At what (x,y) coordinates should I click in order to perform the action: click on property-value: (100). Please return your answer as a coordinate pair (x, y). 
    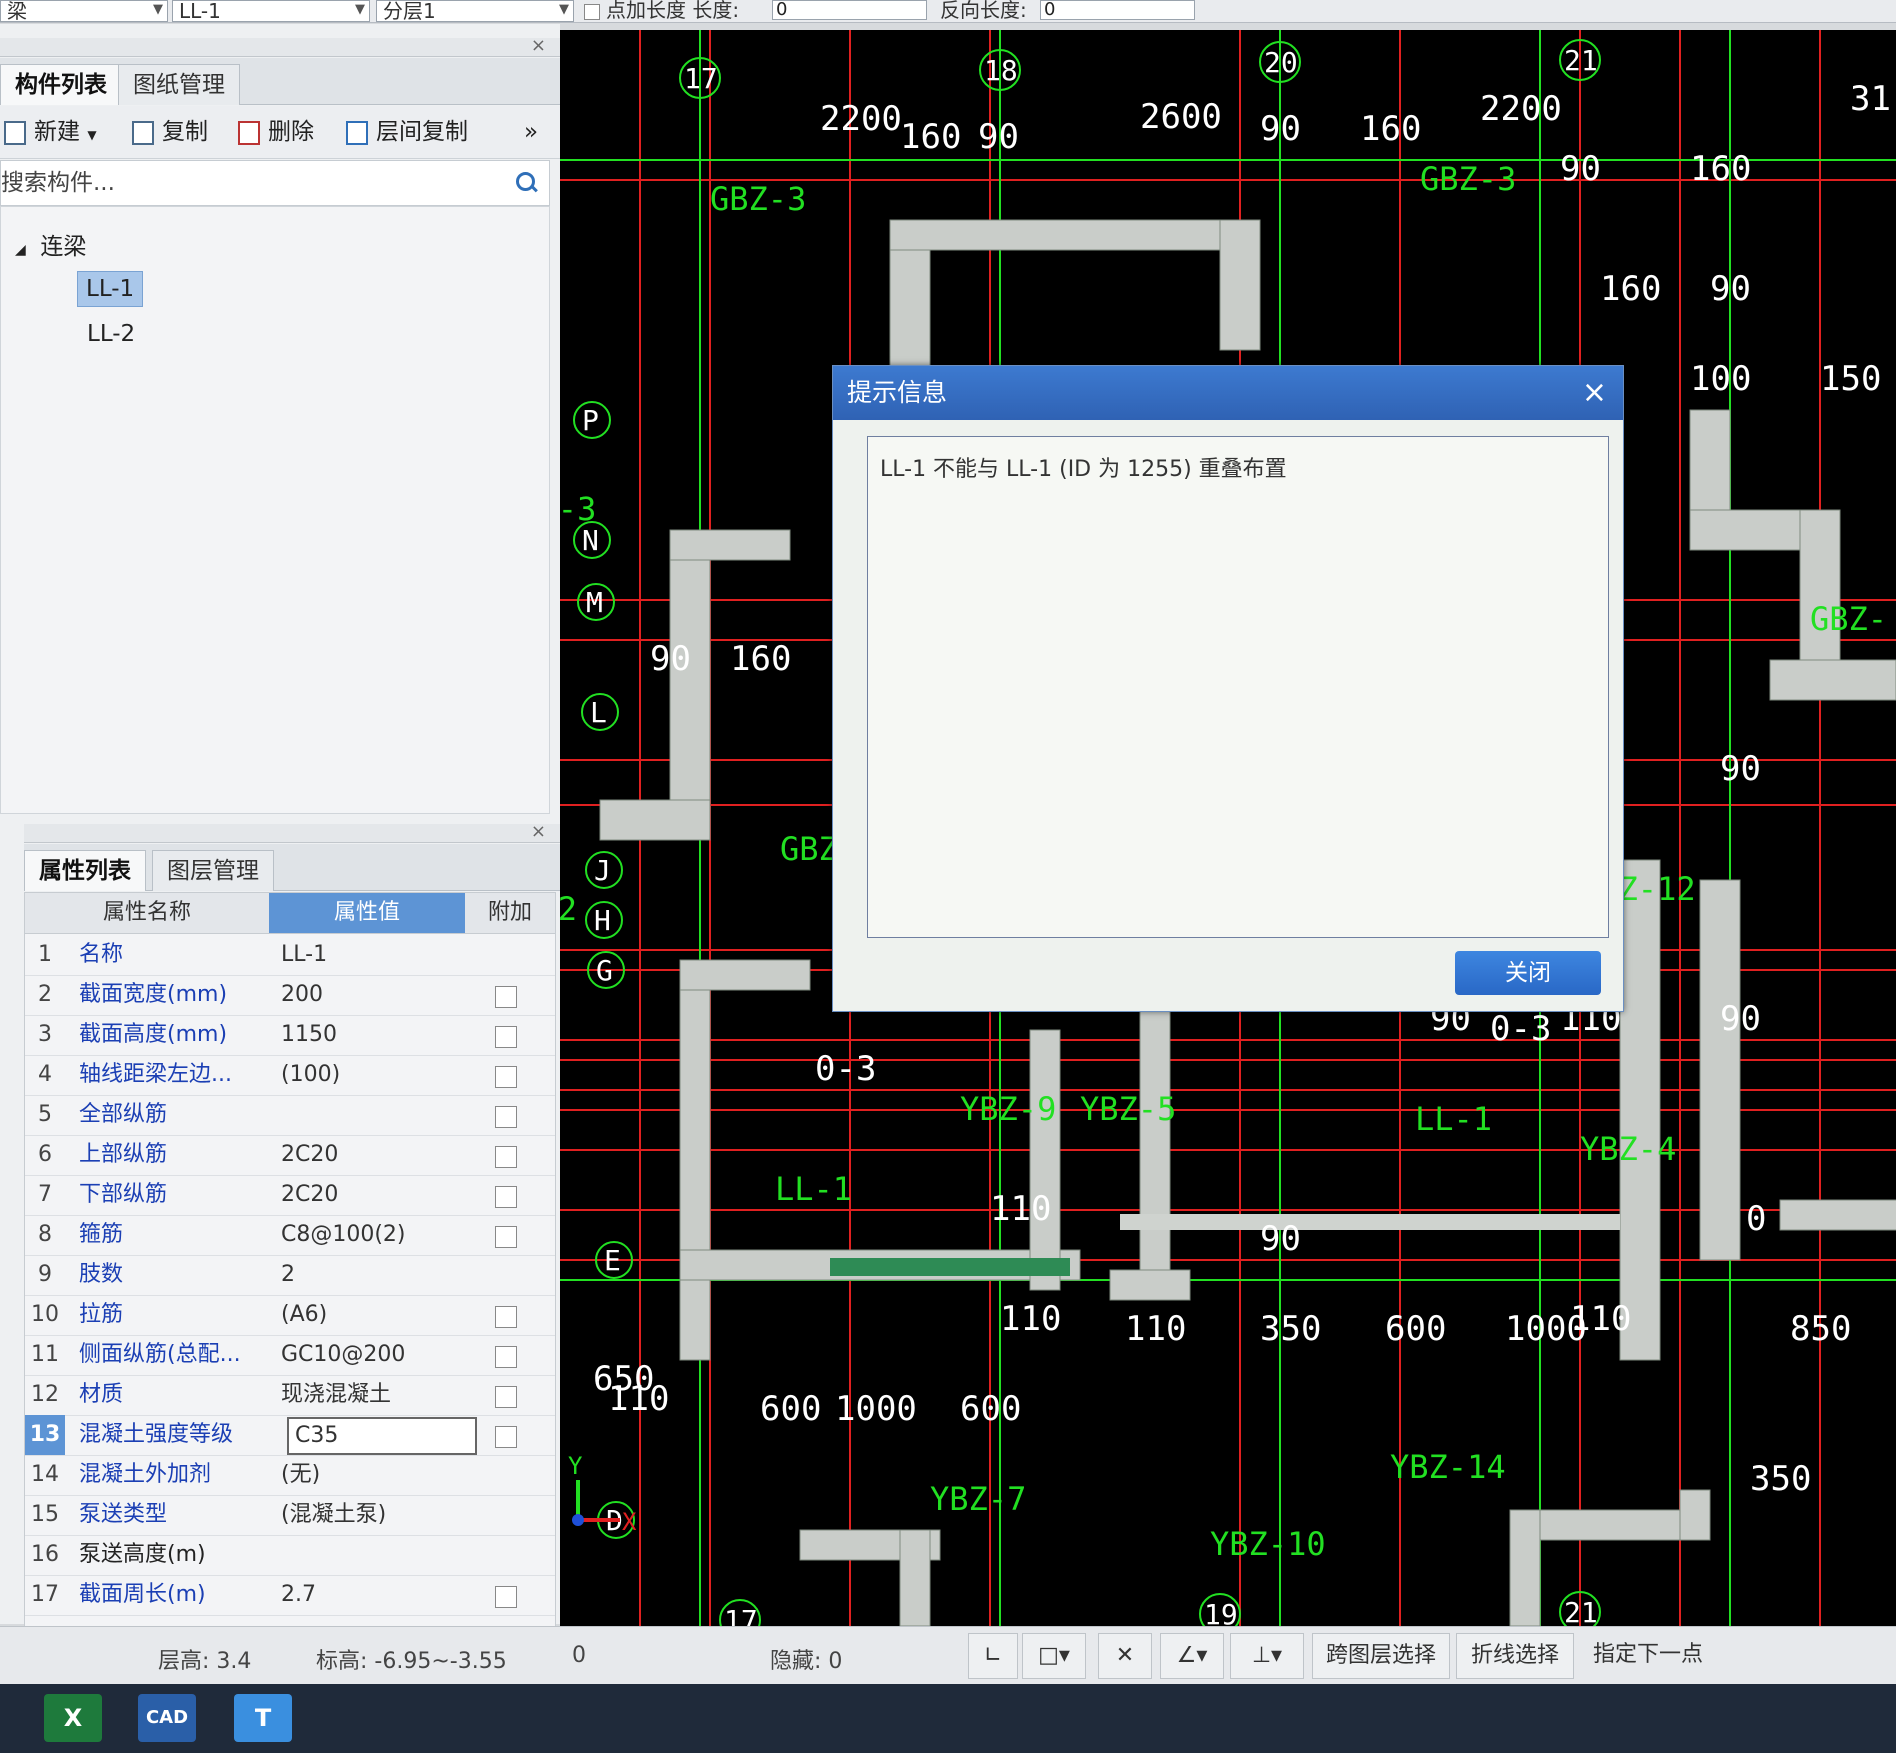
    Looking at the image, I should click on (381, 1075).